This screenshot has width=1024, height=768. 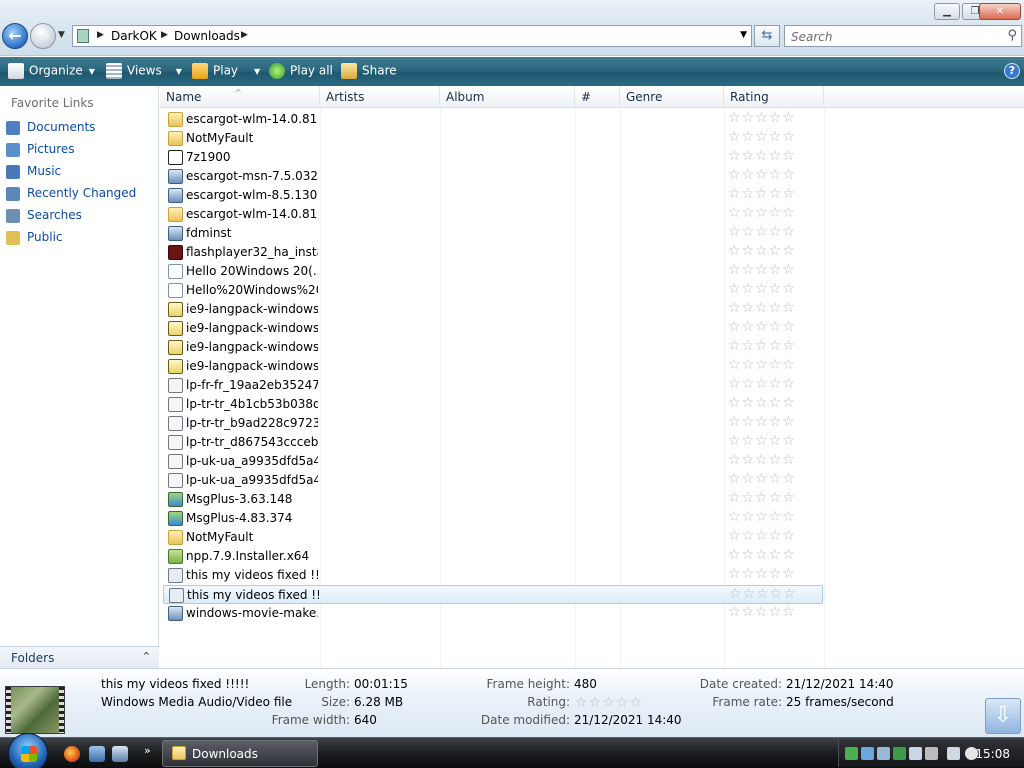 I want to click on taskbar-button-downloads: Downloads, so click(x=240, y=753).